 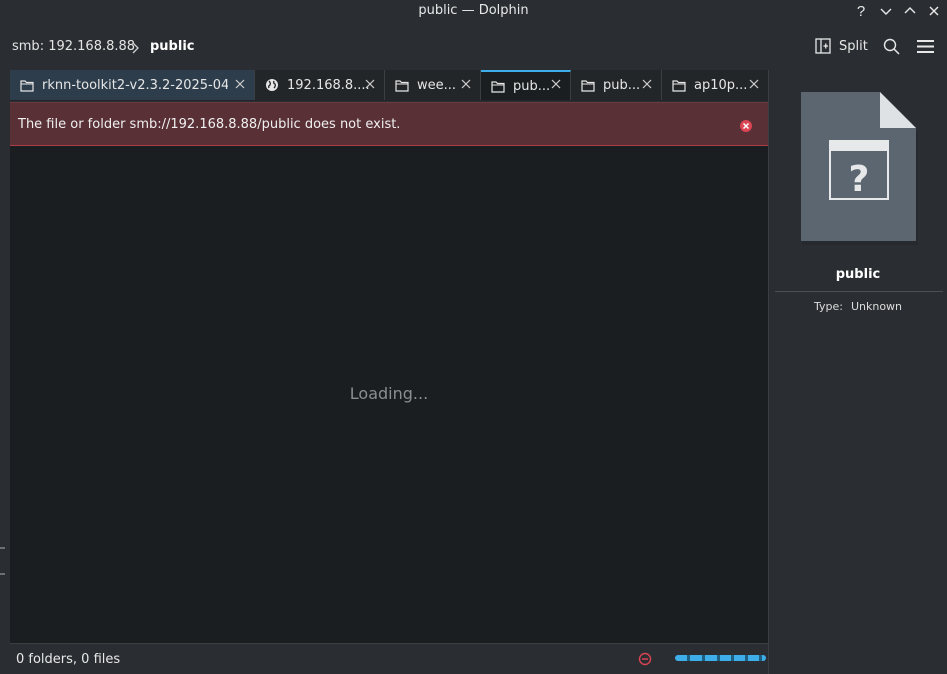 I want to click on info-type-label: Type:, so click(x=828, y=306).